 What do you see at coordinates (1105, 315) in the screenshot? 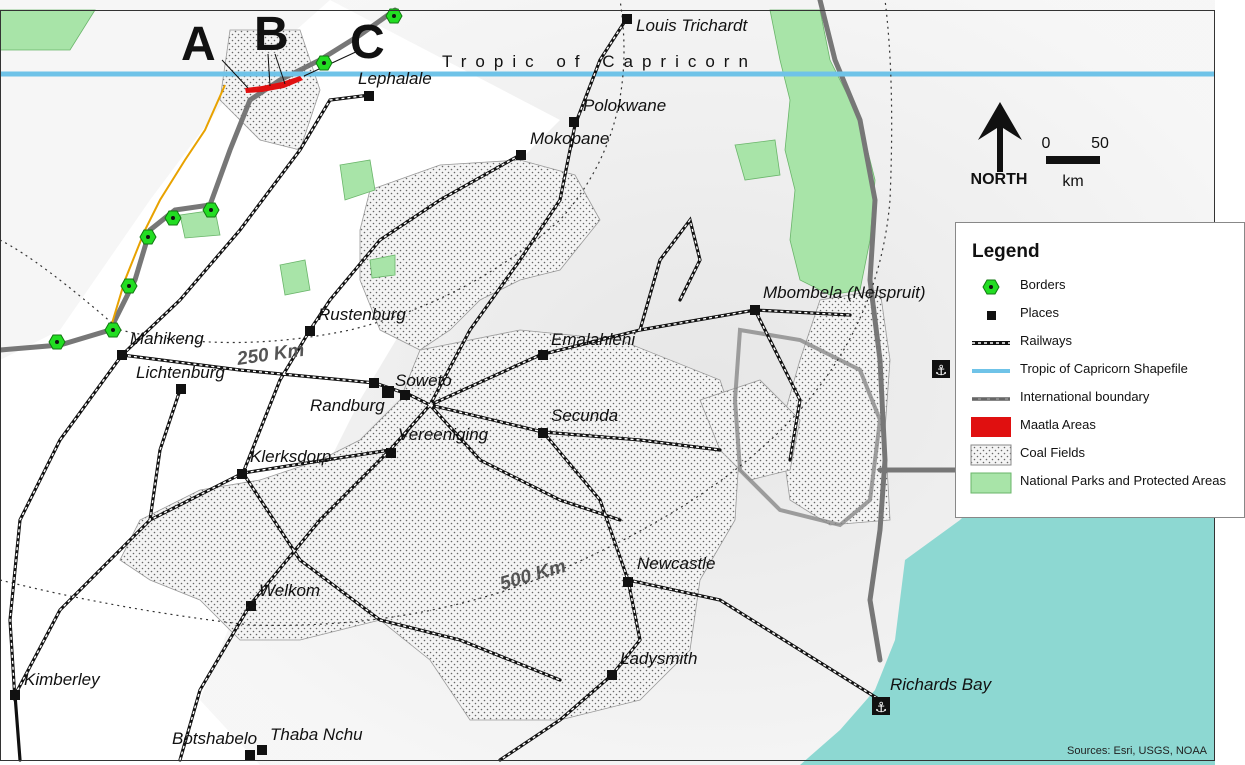
I see `legend-item-places: Places` at bounding box center [1105, 315].